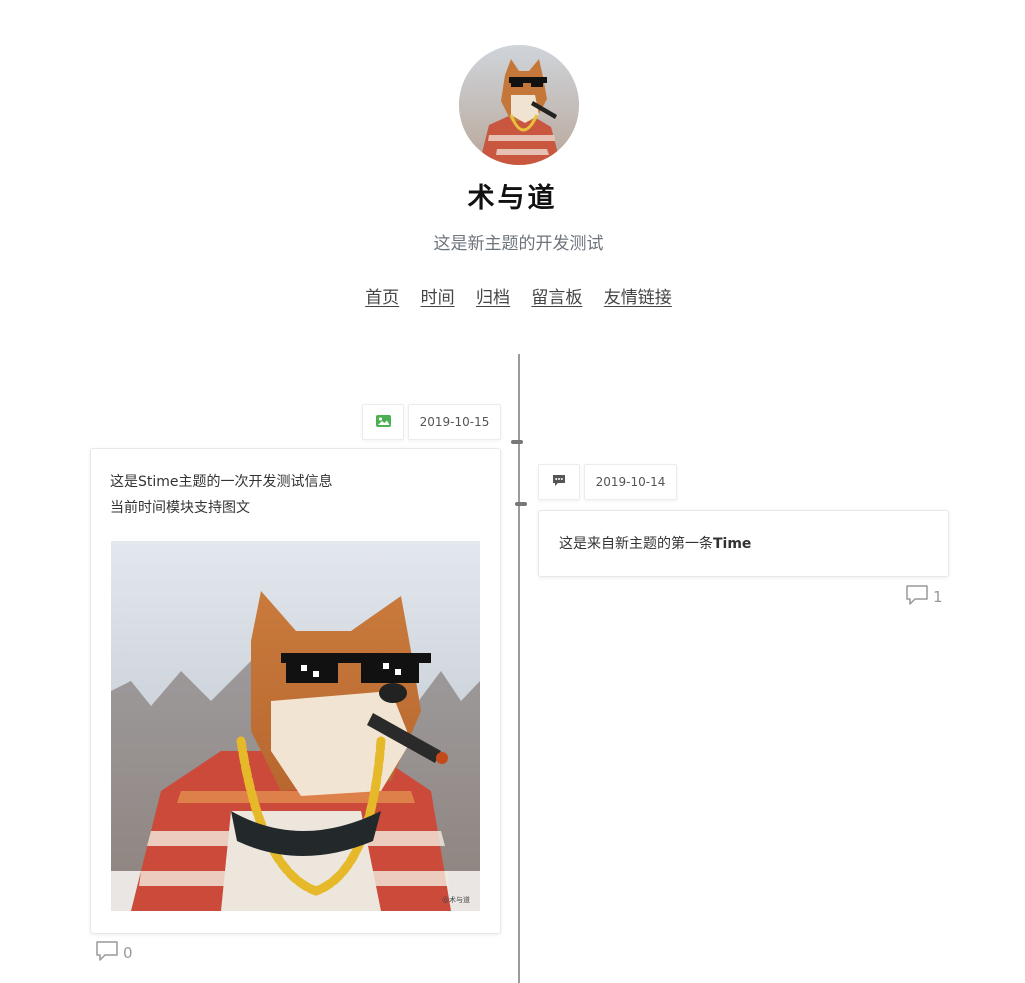 The image size is (1025, 983). Describe the element at coordinates (438, 298) in the screenshot. I see `nav-time-link: 时间` at that location.